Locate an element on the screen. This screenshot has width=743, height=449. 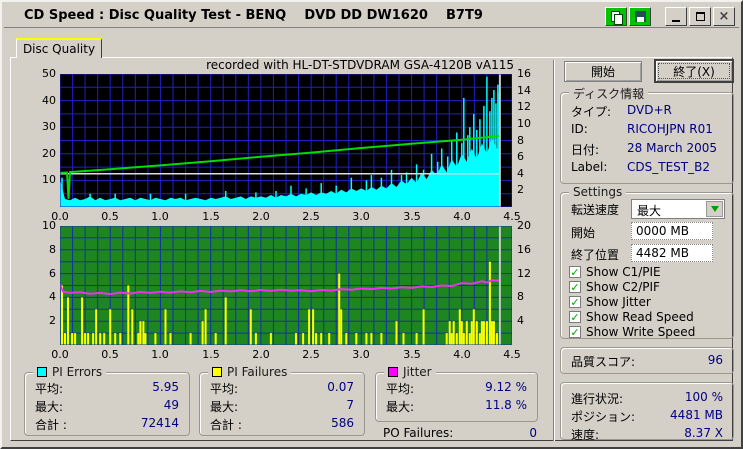
stat-value: 0.07 is located at coordinates (340, 387).